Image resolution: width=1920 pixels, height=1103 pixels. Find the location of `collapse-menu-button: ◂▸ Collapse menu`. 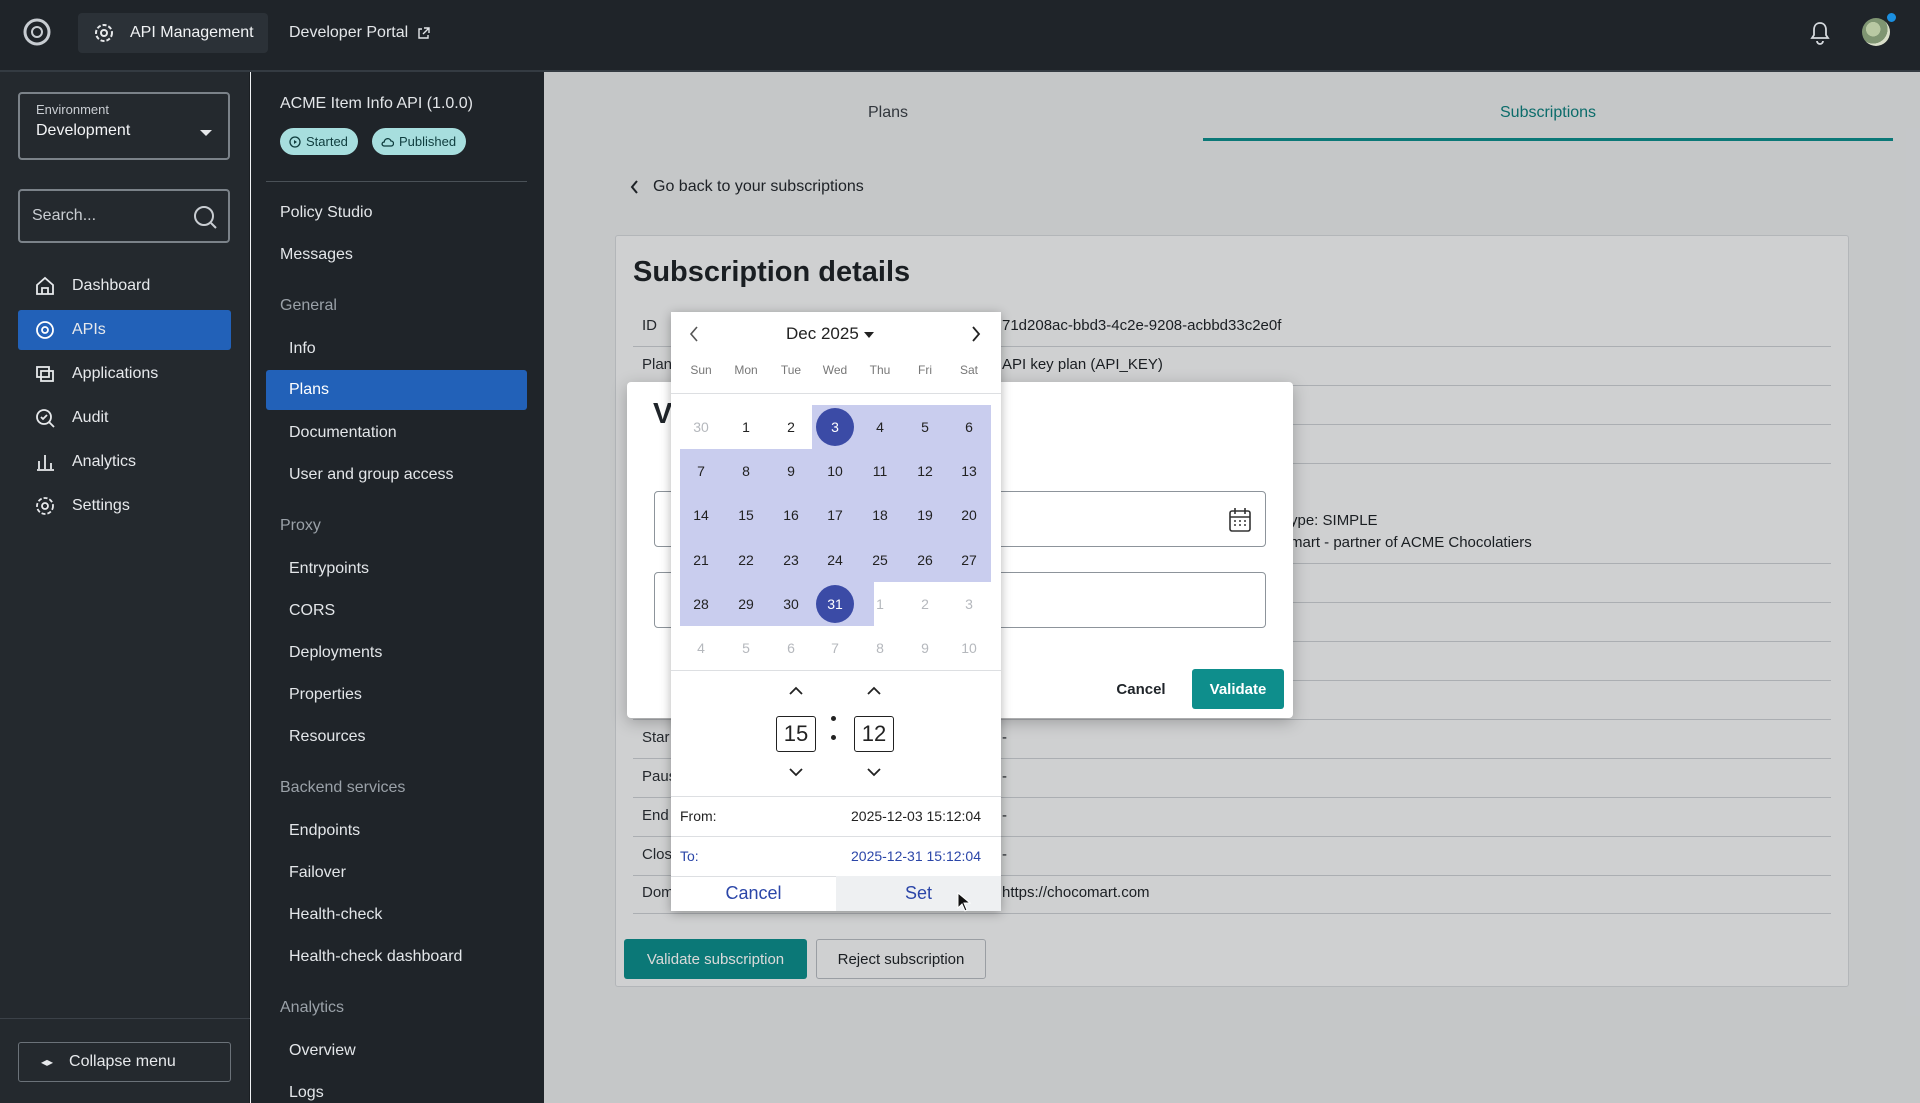

collapse-menu-button: ◂▸ Collapse menu is located at coordinates (124, 1062).